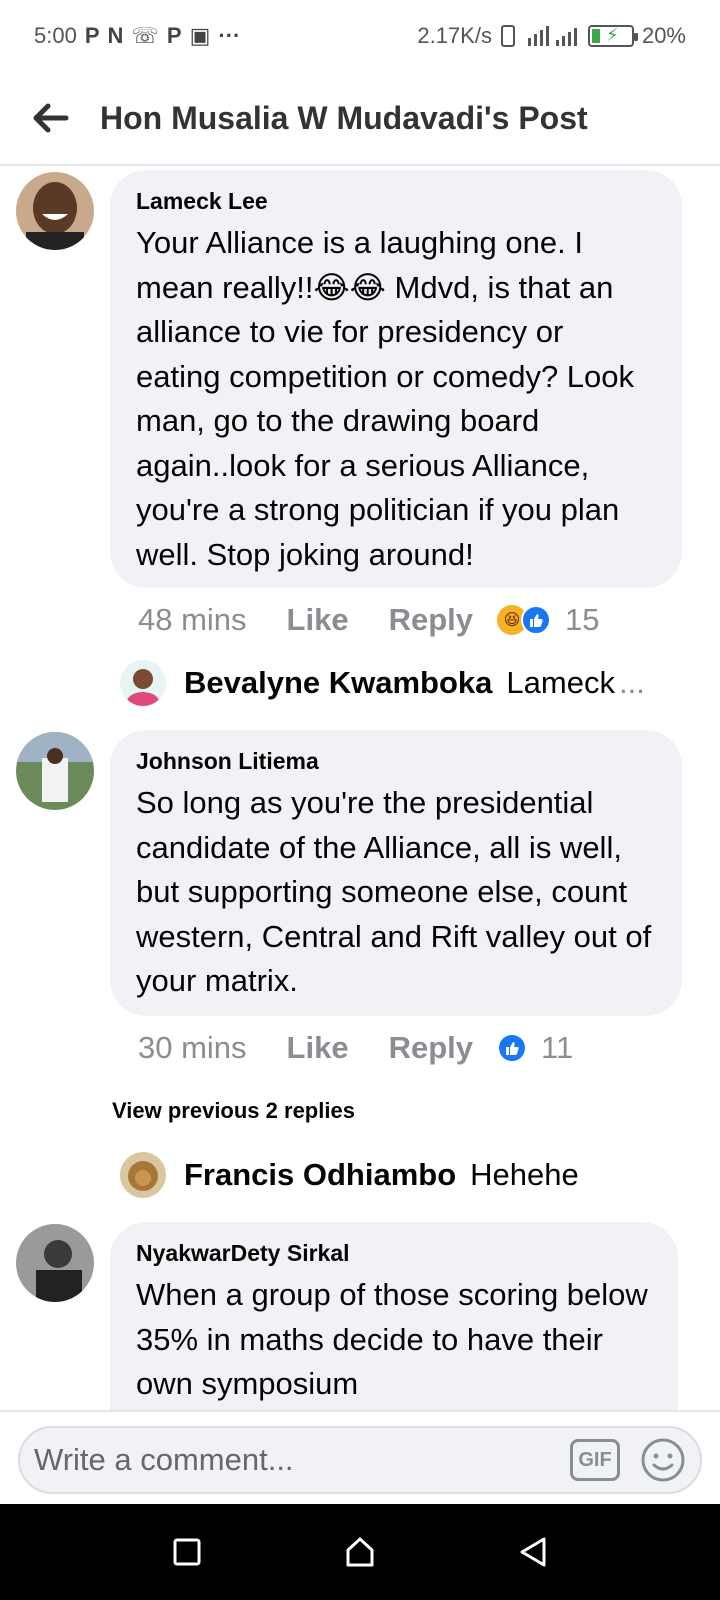 Image resolution: width=720 pixels, height=1600 pixels. I want to click on comment-time: 30 mins, so click(192, 1048).